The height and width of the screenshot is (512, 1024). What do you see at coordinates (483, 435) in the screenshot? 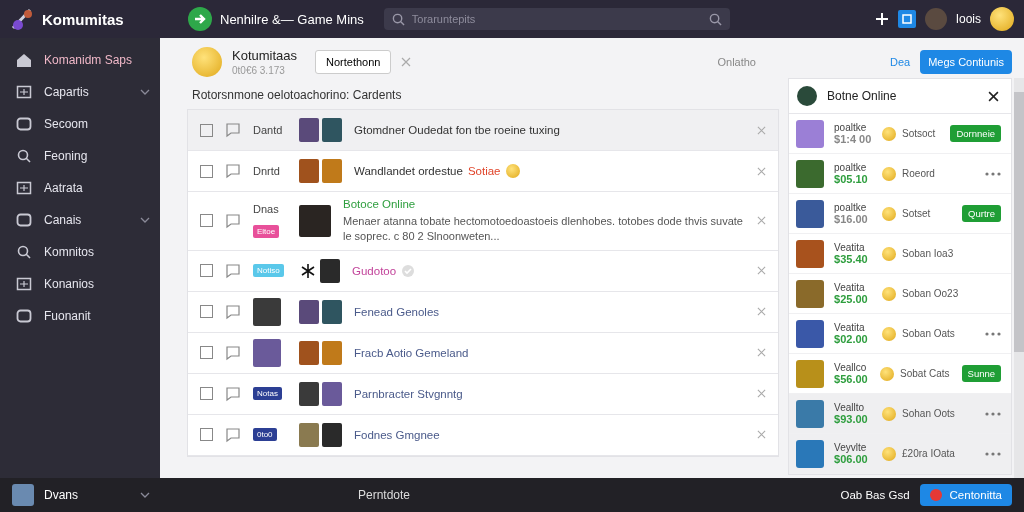
I see `list-row: 0to0 Fodnes Gmgnee` at bounding box center [483, 435].